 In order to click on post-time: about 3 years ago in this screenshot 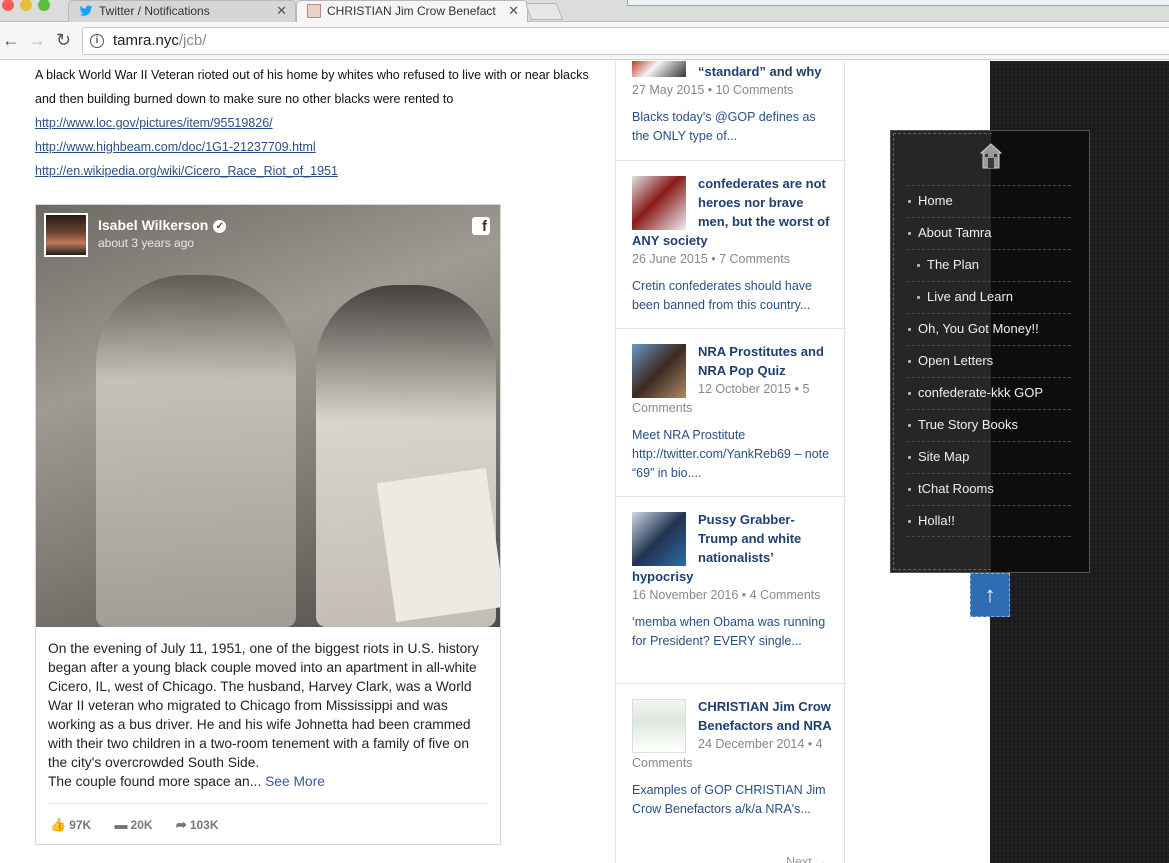, I will do `click(146, 243)`.